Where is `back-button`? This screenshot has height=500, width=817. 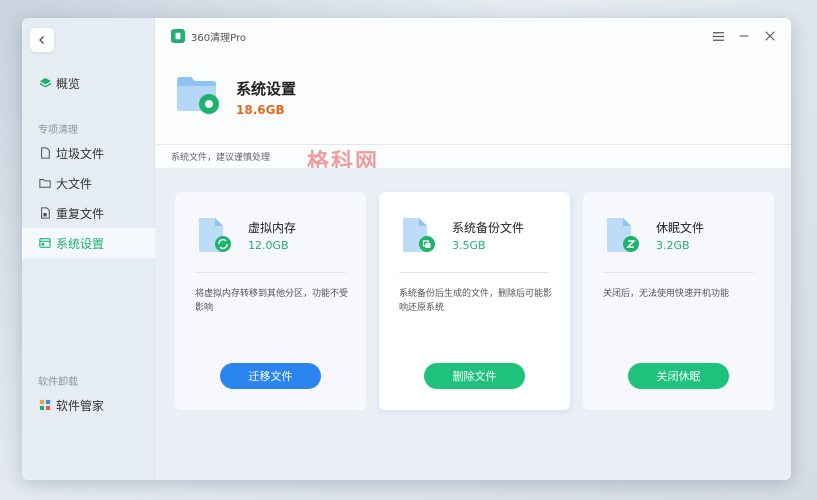
back-button is located at coordinates (42, 40).